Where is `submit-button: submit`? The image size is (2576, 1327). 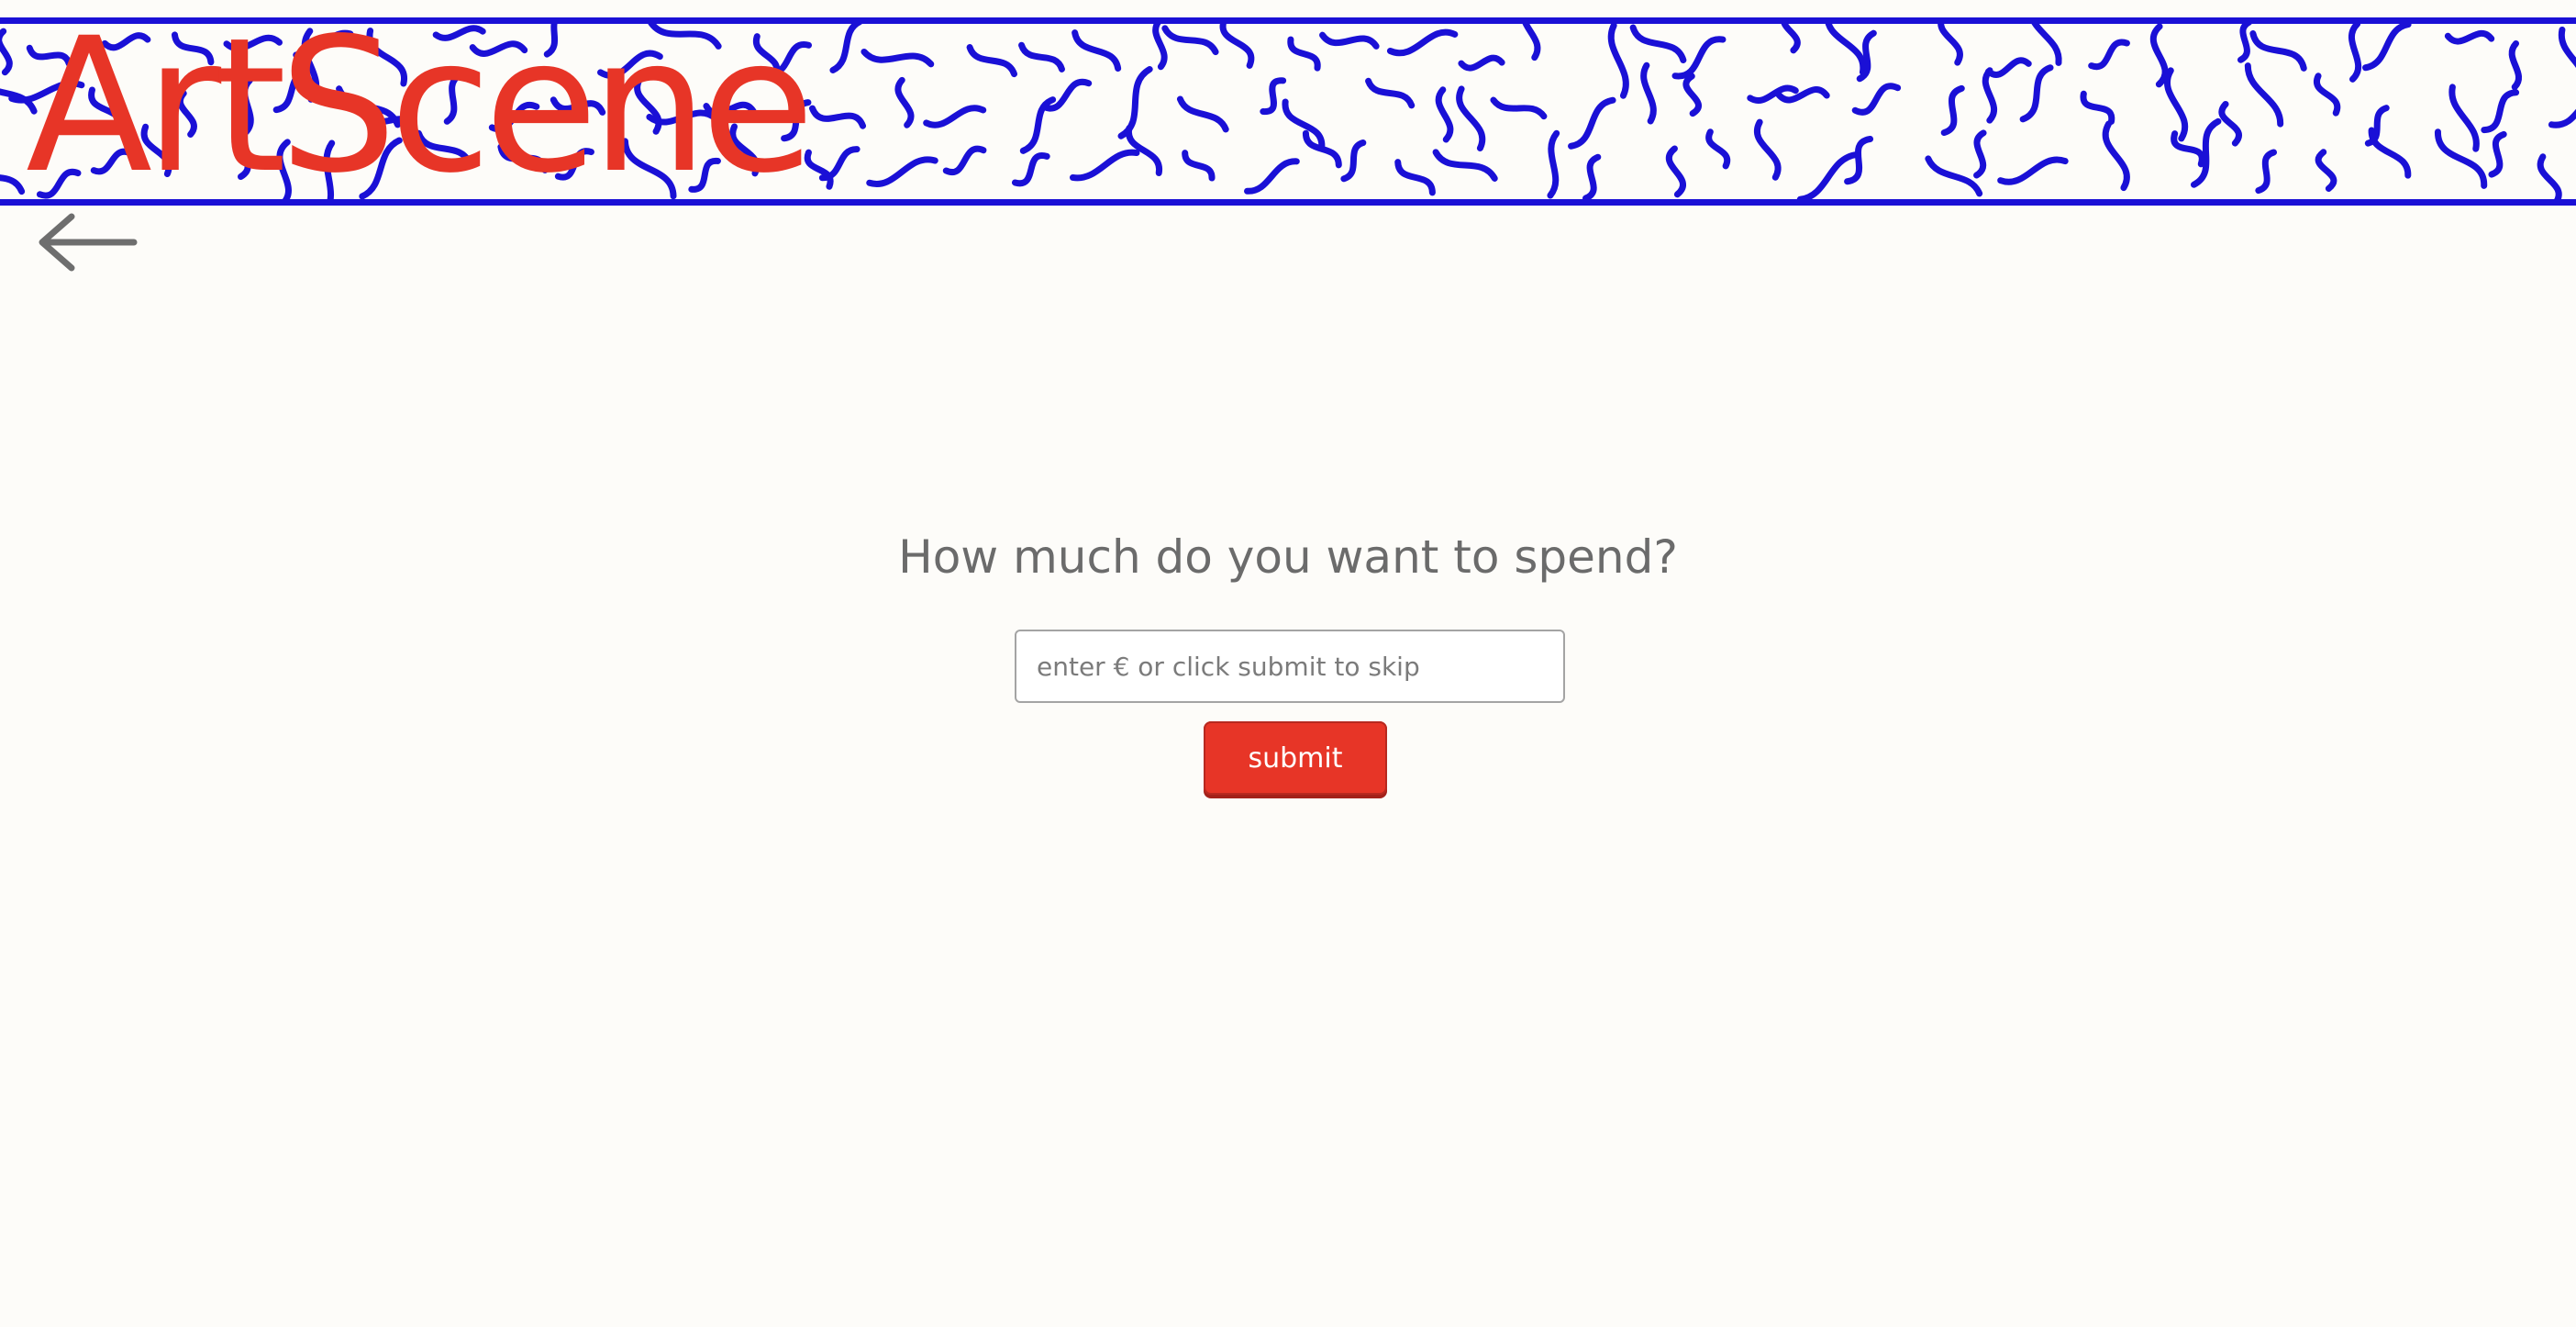 submit-button: submit is located at coordinates (1295, 758).